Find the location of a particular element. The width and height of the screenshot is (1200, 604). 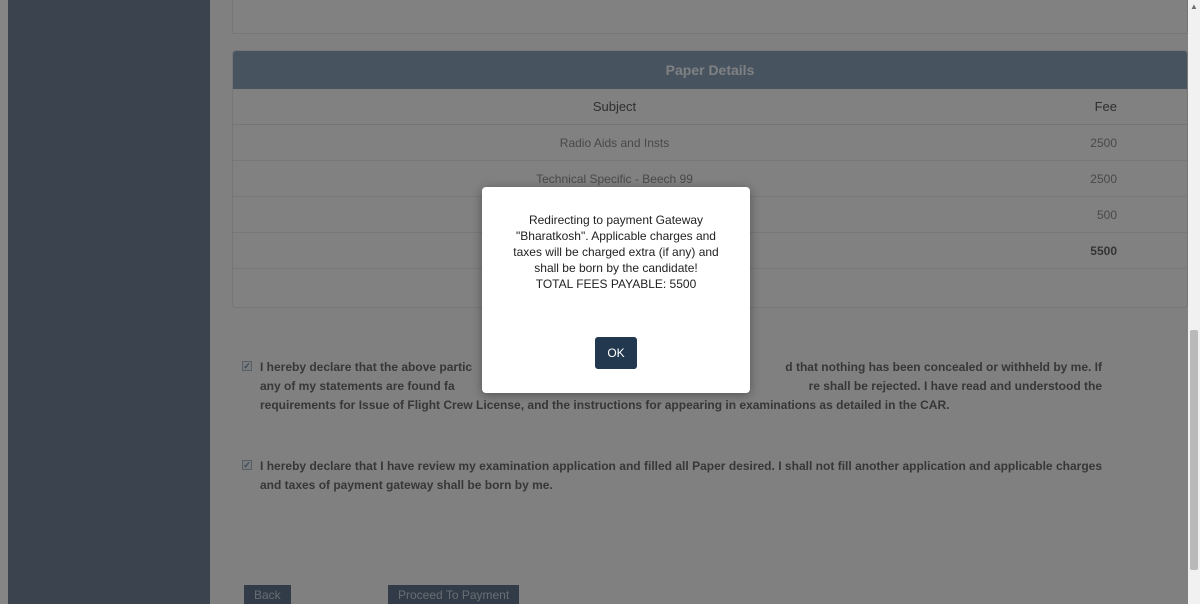

scrollbar: ▲ is located at coordinates (1194, 302).